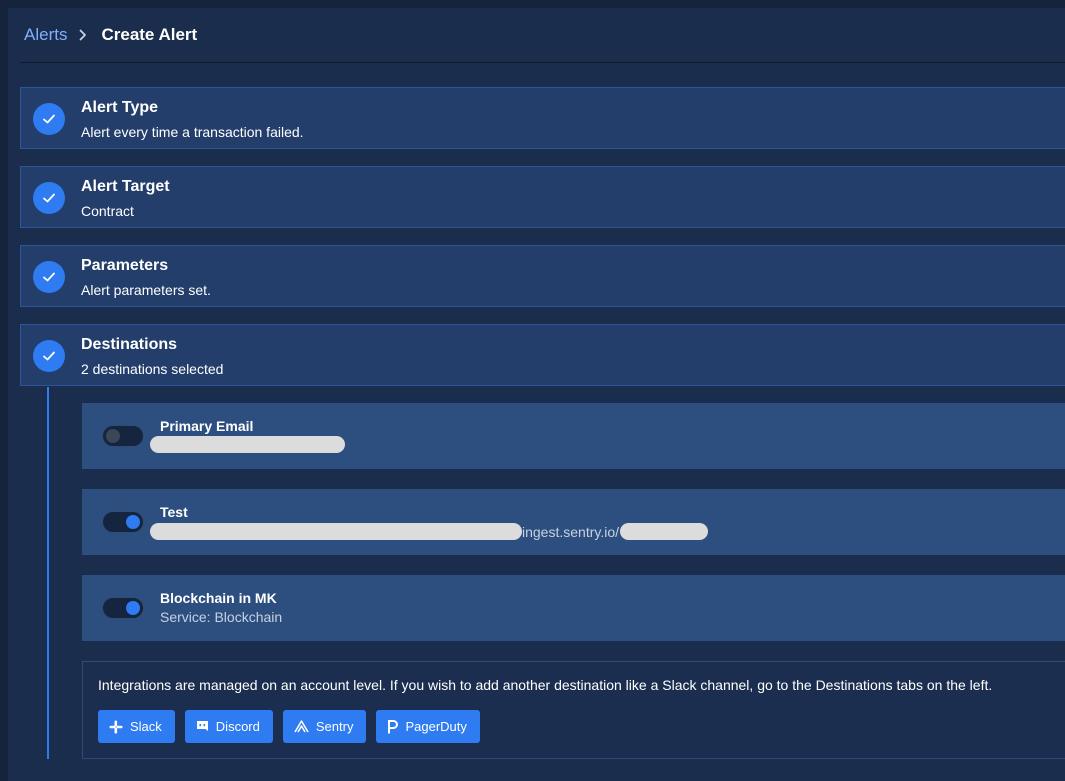 This screenshot has width=1065, height=781. I want to click on step-subtitle: 2 destinations selected, so click(152, 369).